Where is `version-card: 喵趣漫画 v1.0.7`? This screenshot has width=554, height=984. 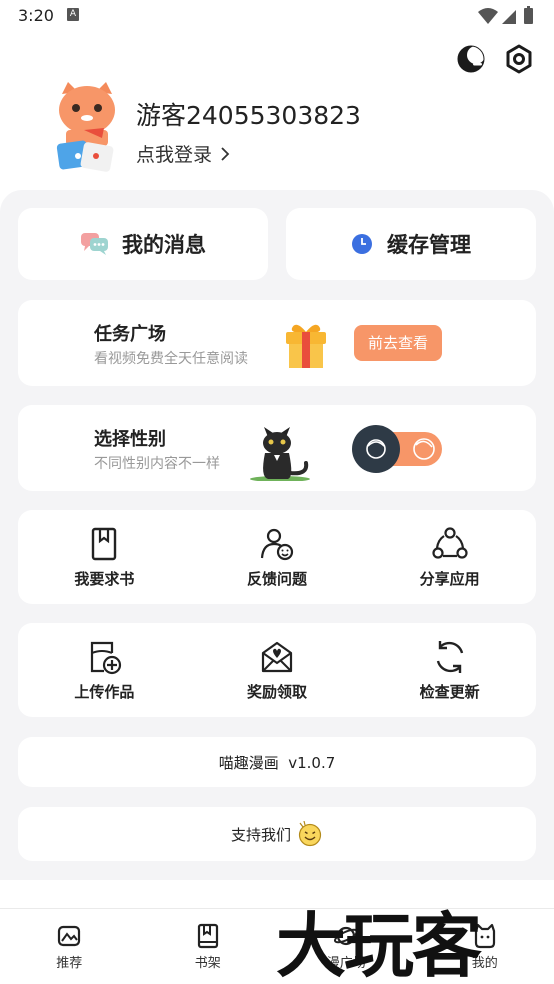
version-card: 喵趣漫画 v1.0.7 is located at coordinates (277, 762).